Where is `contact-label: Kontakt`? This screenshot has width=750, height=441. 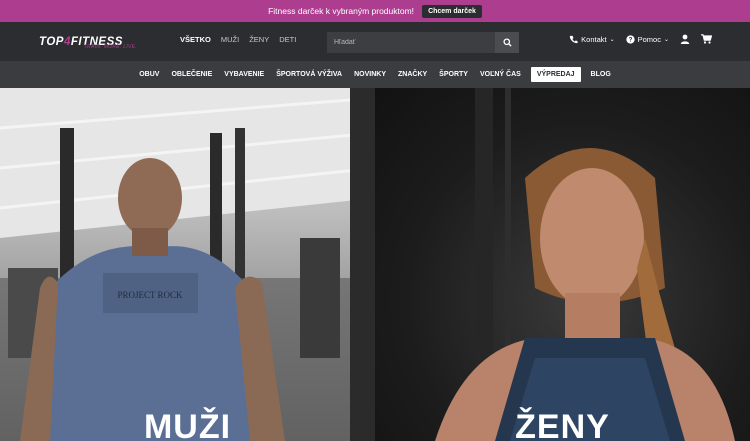 contact-label: Kontakt is located at coordinates (594, 39).